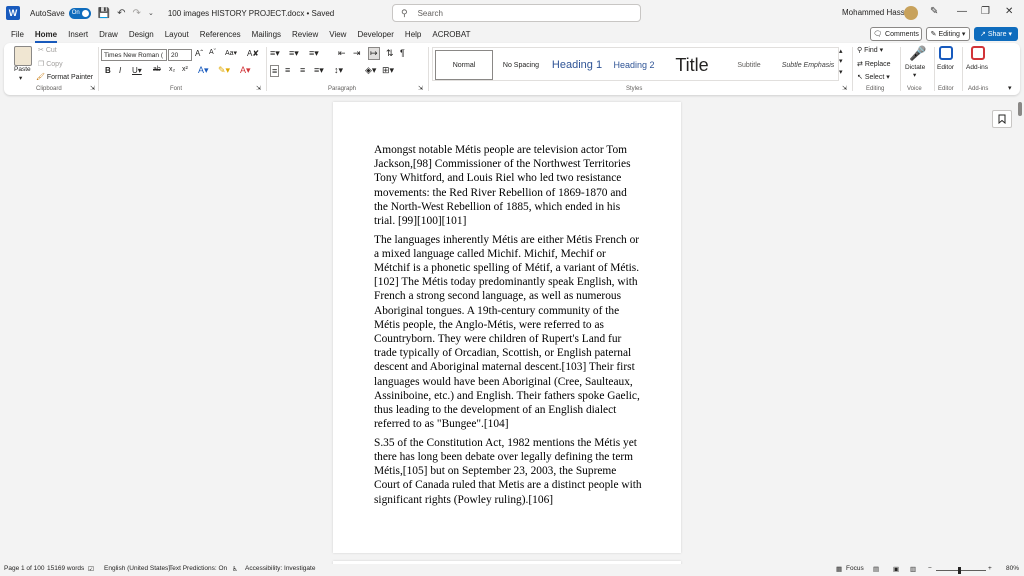 This screenshot has width=1024, height=576. Describe the element at coordinates (121, 13) in the screenshot. I see `undo-icon: ↶` at that location.